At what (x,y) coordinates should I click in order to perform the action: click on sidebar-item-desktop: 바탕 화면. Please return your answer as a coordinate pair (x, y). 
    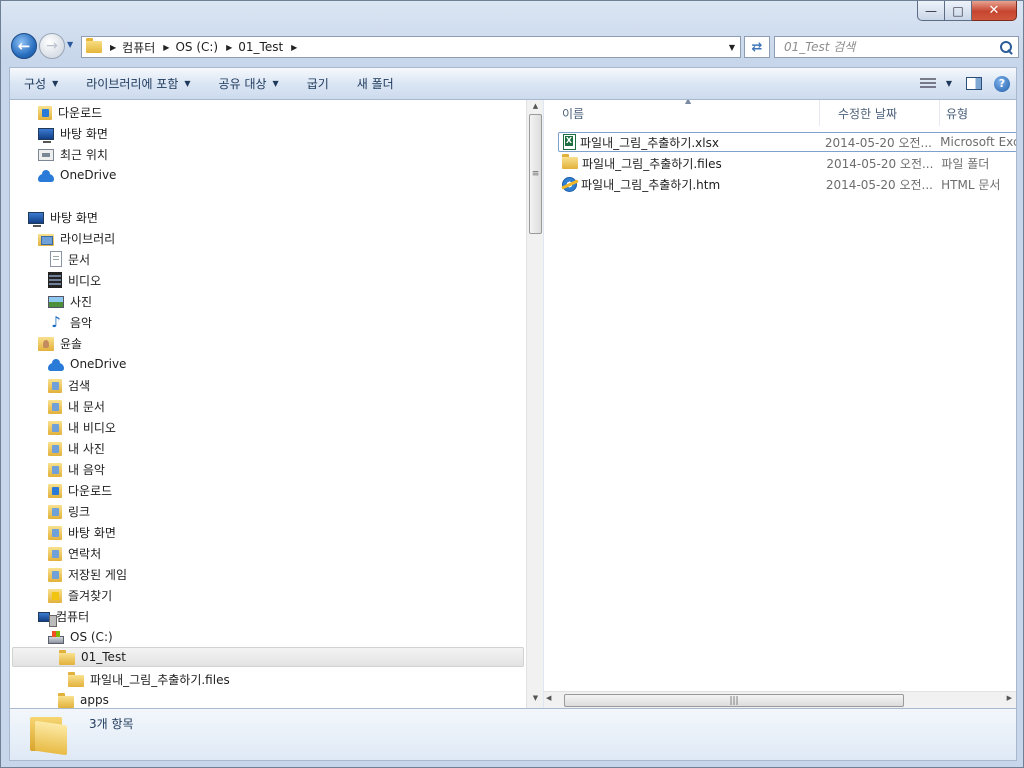
    Looking at the image, I should click on (73, 133).